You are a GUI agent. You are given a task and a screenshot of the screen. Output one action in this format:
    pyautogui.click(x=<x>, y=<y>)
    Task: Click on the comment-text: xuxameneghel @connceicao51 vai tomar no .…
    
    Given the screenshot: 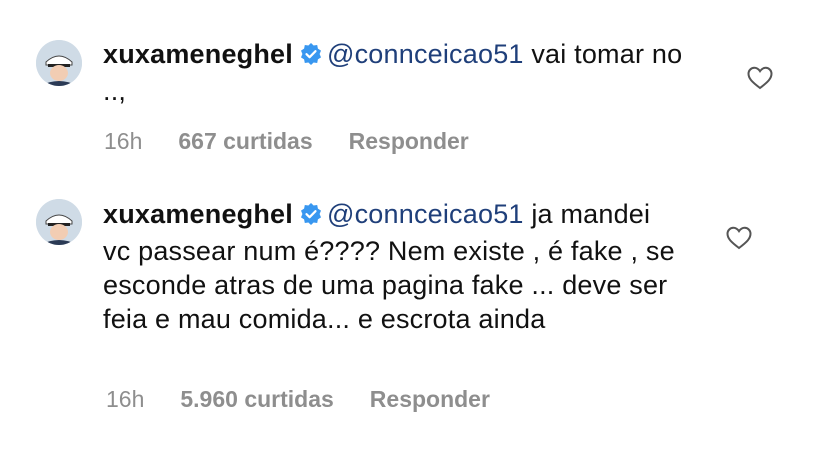 What is the action you would take?
    pyautogui.click(x=403, y=72)
    